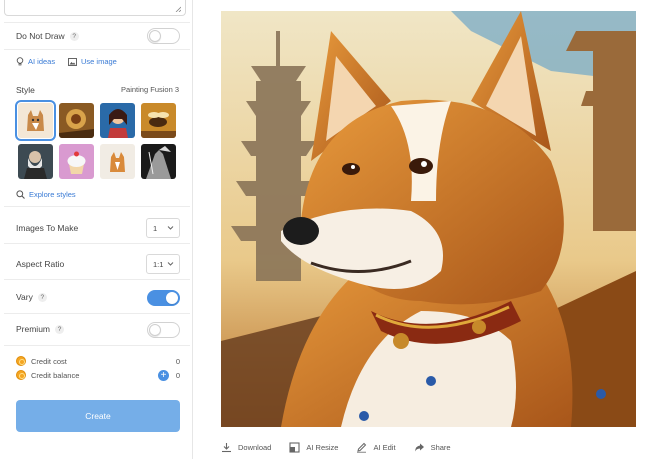 This screenshot has width=650, height=459. I want to click on aspect-ratio-value: 1:1, so click(158, 264).